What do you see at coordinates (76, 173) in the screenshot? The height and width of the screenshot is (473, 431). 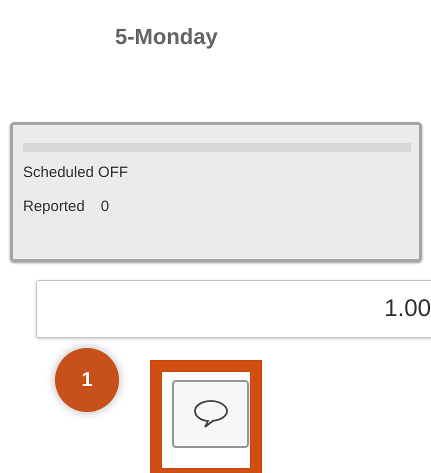 I see `scheduled-text: Scheduled OFF` at bounding box center [76, 173].